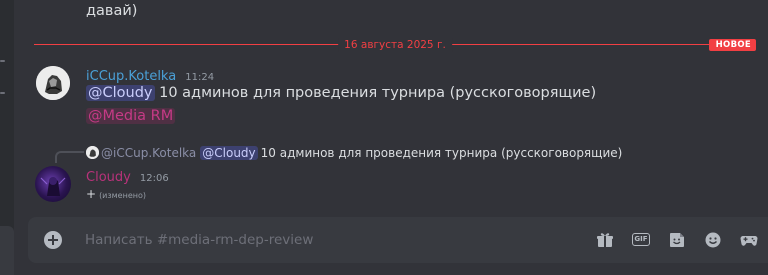 This screenshot has width=768, height=275. What do you see at coordinates (53, 240) in the screenshot?
I see `add-icon` at bounding box center [53, 240].